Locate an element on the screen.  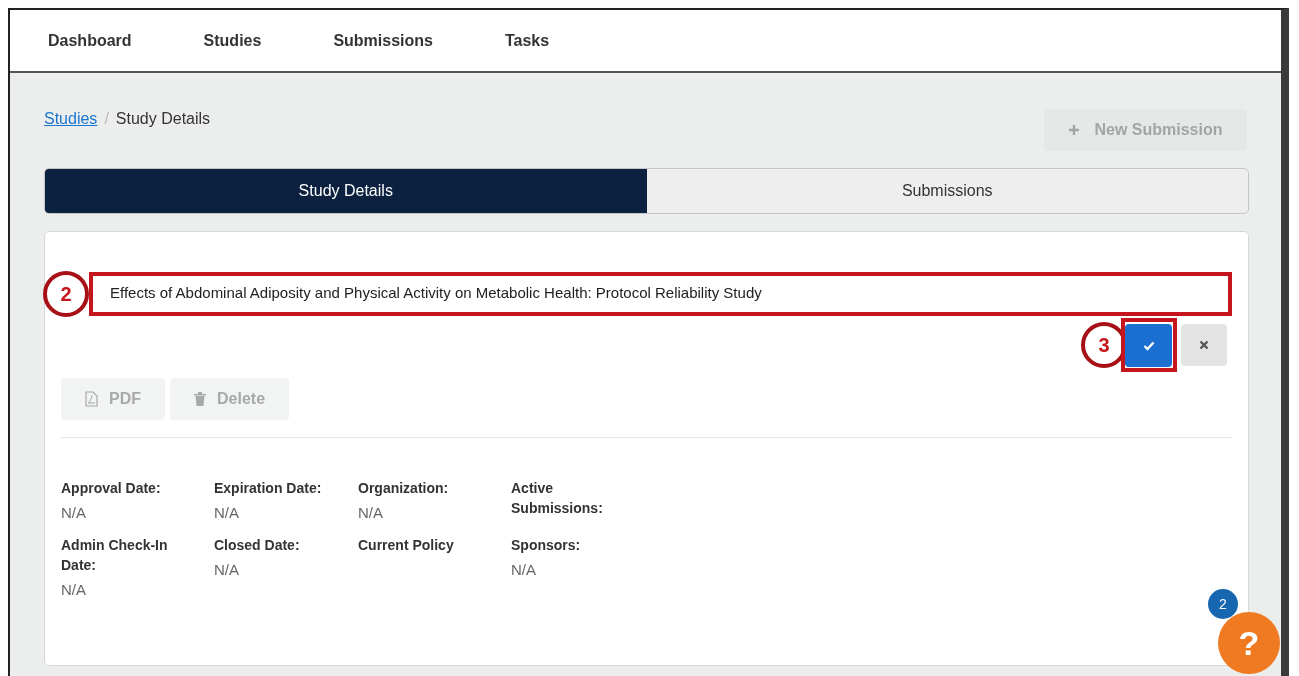
checkmark-icon is located at coordinates (1148, 345).